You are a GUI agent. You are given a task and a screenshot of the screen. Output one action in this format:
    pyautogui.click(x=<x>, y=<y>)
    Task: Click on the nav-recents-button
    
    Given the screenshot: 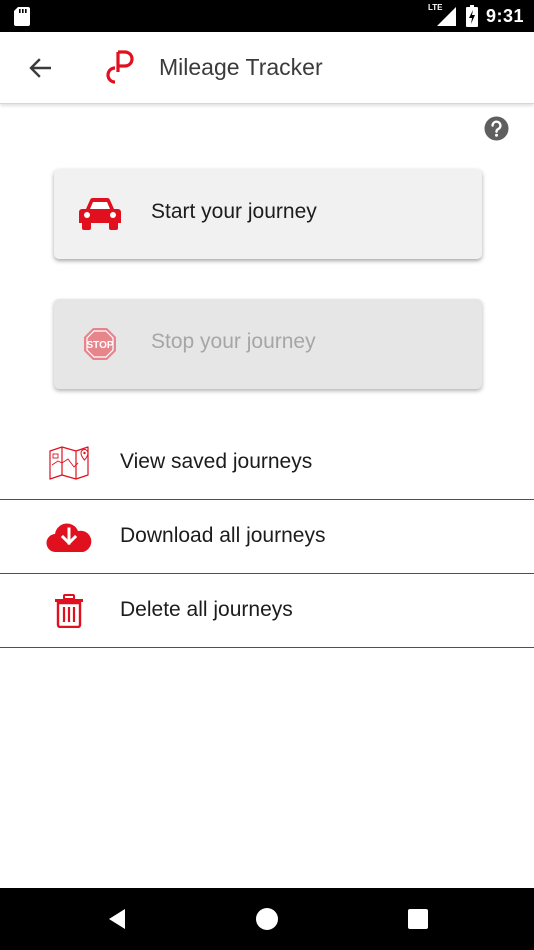 What is the action you would take?
    pyautogui.click(x=418, y=919)
    